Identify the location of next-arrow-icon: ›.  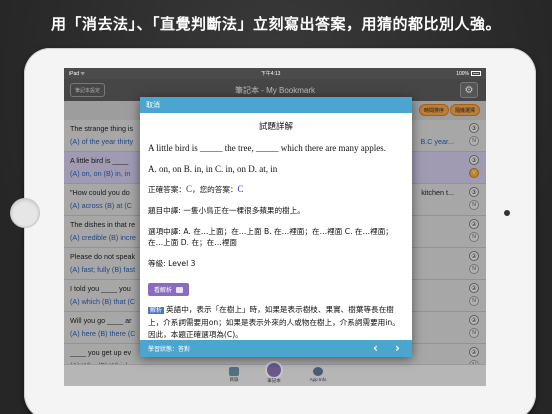
(397, 348).